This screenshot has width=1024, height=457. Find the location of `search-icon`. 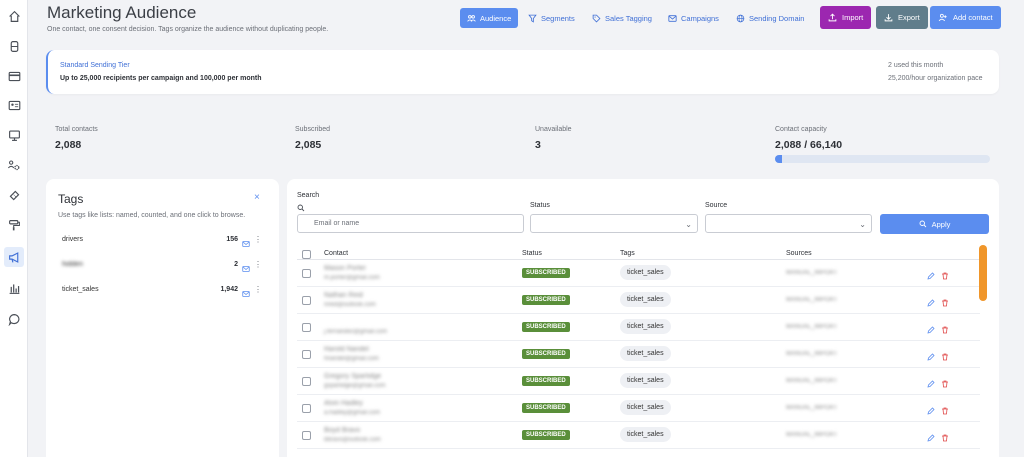

search-icon is located at coordinates (922, 224).